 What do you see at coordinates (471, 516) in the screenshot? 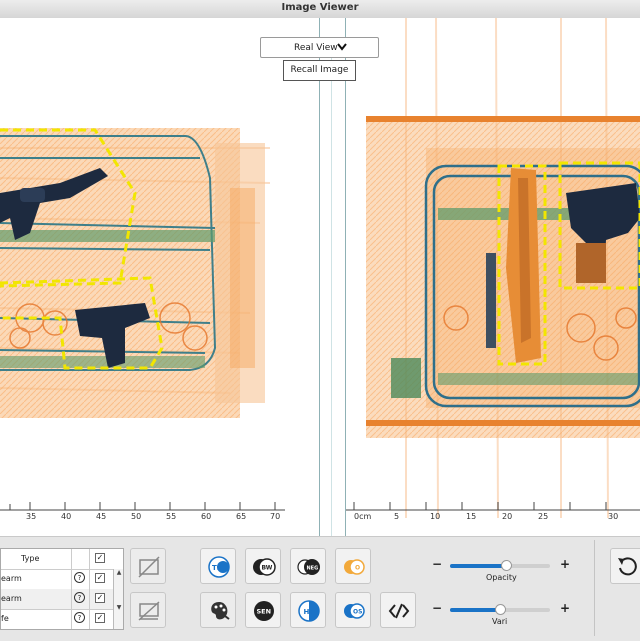
I see `ruler-right-label: 15` at bounding box center [471, 516].